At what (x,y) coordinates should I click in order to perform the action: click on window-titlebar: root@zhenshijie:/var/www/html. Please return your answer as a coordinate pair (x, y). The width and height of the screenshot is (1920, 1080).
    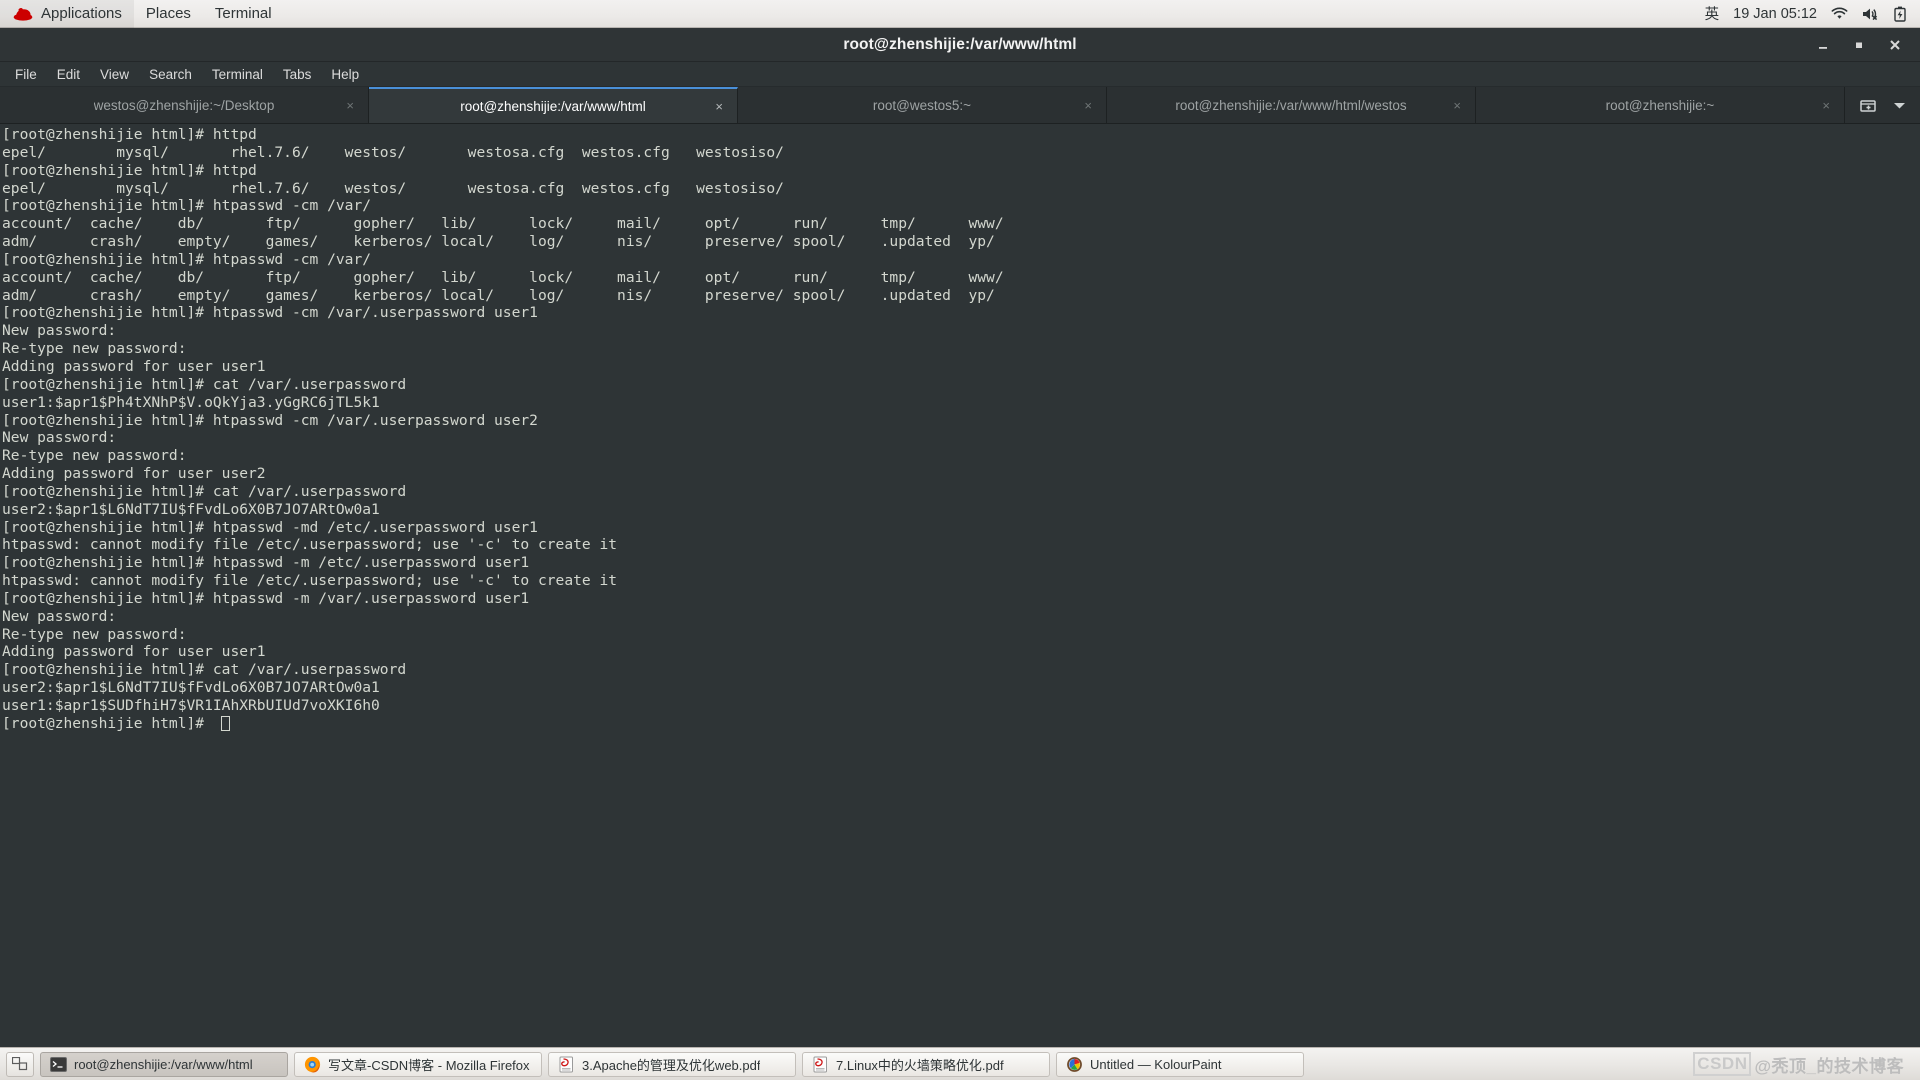
    Looking at the image, I should click on (960, 45).